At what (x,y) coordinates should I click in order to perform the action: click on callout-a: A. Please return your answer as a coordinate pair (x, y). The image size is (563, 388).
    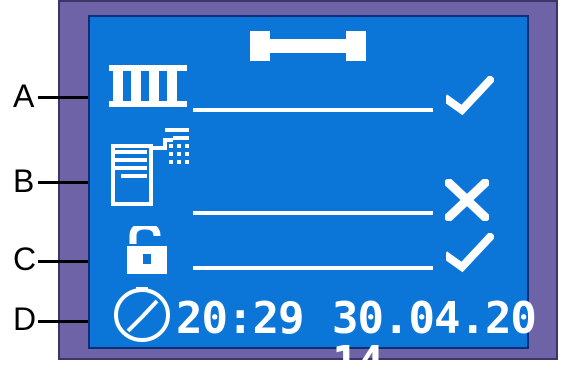
    Looking at the image, I should click on (24, 96).